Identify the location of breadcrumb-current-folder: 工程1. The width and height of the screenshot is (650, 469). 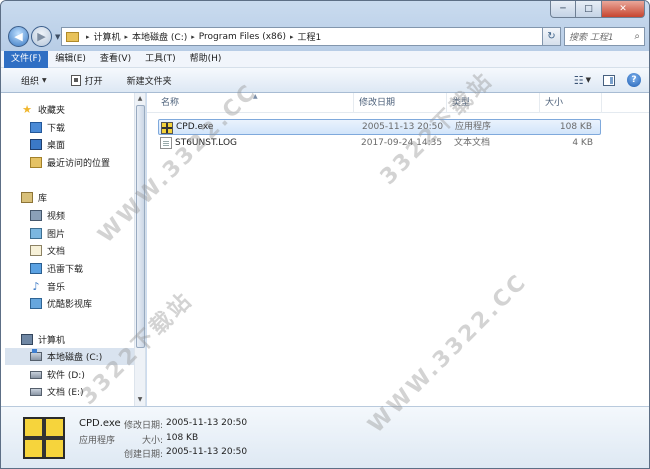
(310, 36).